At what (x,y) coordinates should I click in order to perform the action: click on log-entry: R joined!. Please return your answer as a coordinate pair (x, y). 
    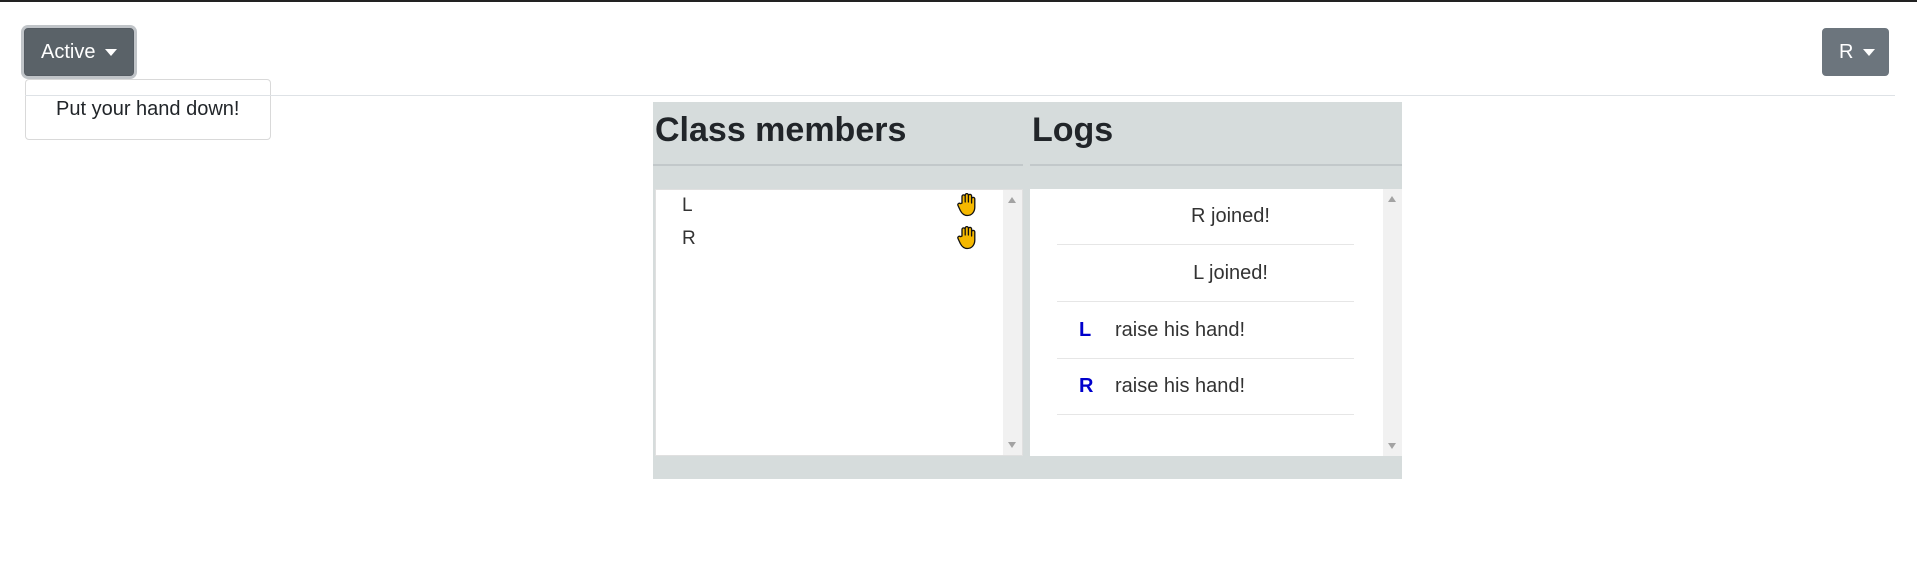
    Looking at the image, I should click on (1205, 217).